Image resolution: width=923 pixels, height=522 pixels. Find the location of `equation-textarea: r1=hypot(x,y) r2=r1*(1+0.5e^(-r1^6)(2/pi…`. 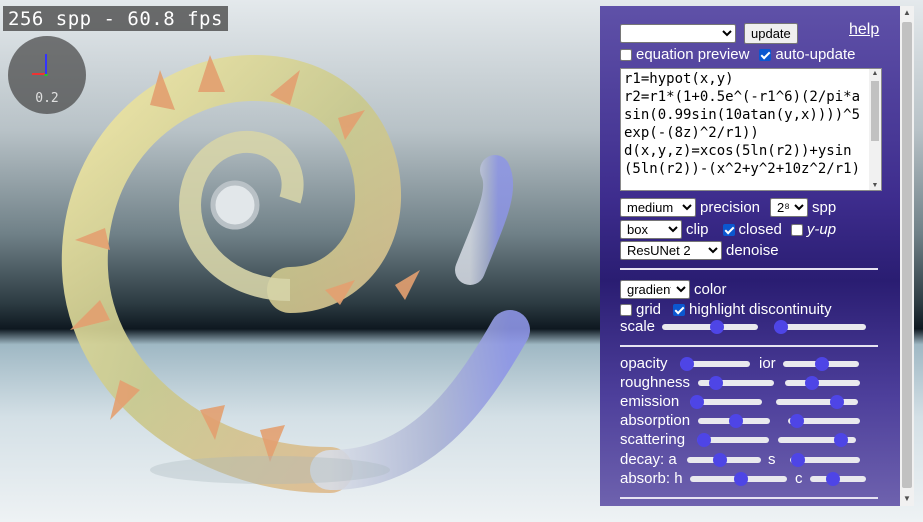

equation-textarea: r1=hypot(x,y) r2=r1*(1+0.5e^(-r1^6)(2/pi… is located at coordinates (751, 129).